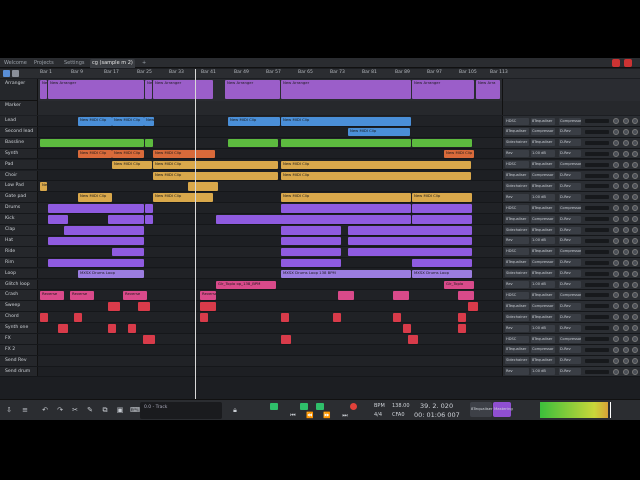 This screenshot has height=480, width=640. What do you see at coordinates (6, 73) in the screenshot?
I see `grid-icon` at bounding box center [6, 73].